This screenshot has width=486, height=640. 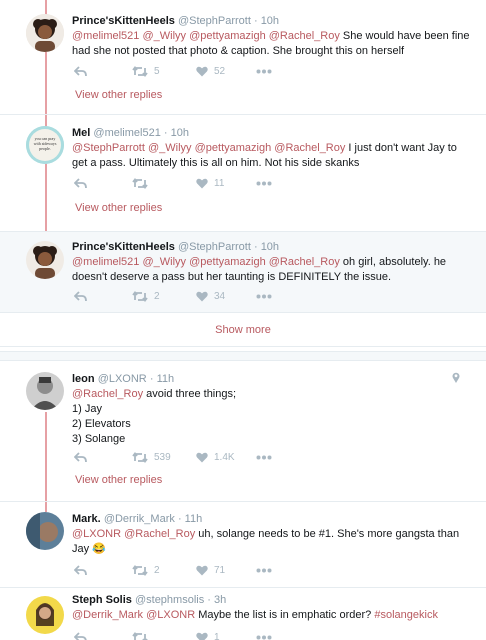 What do you see at coordinates (456, 379) in the screenshot?
I see `location-pin-icon` at bounding box center [456, 379].